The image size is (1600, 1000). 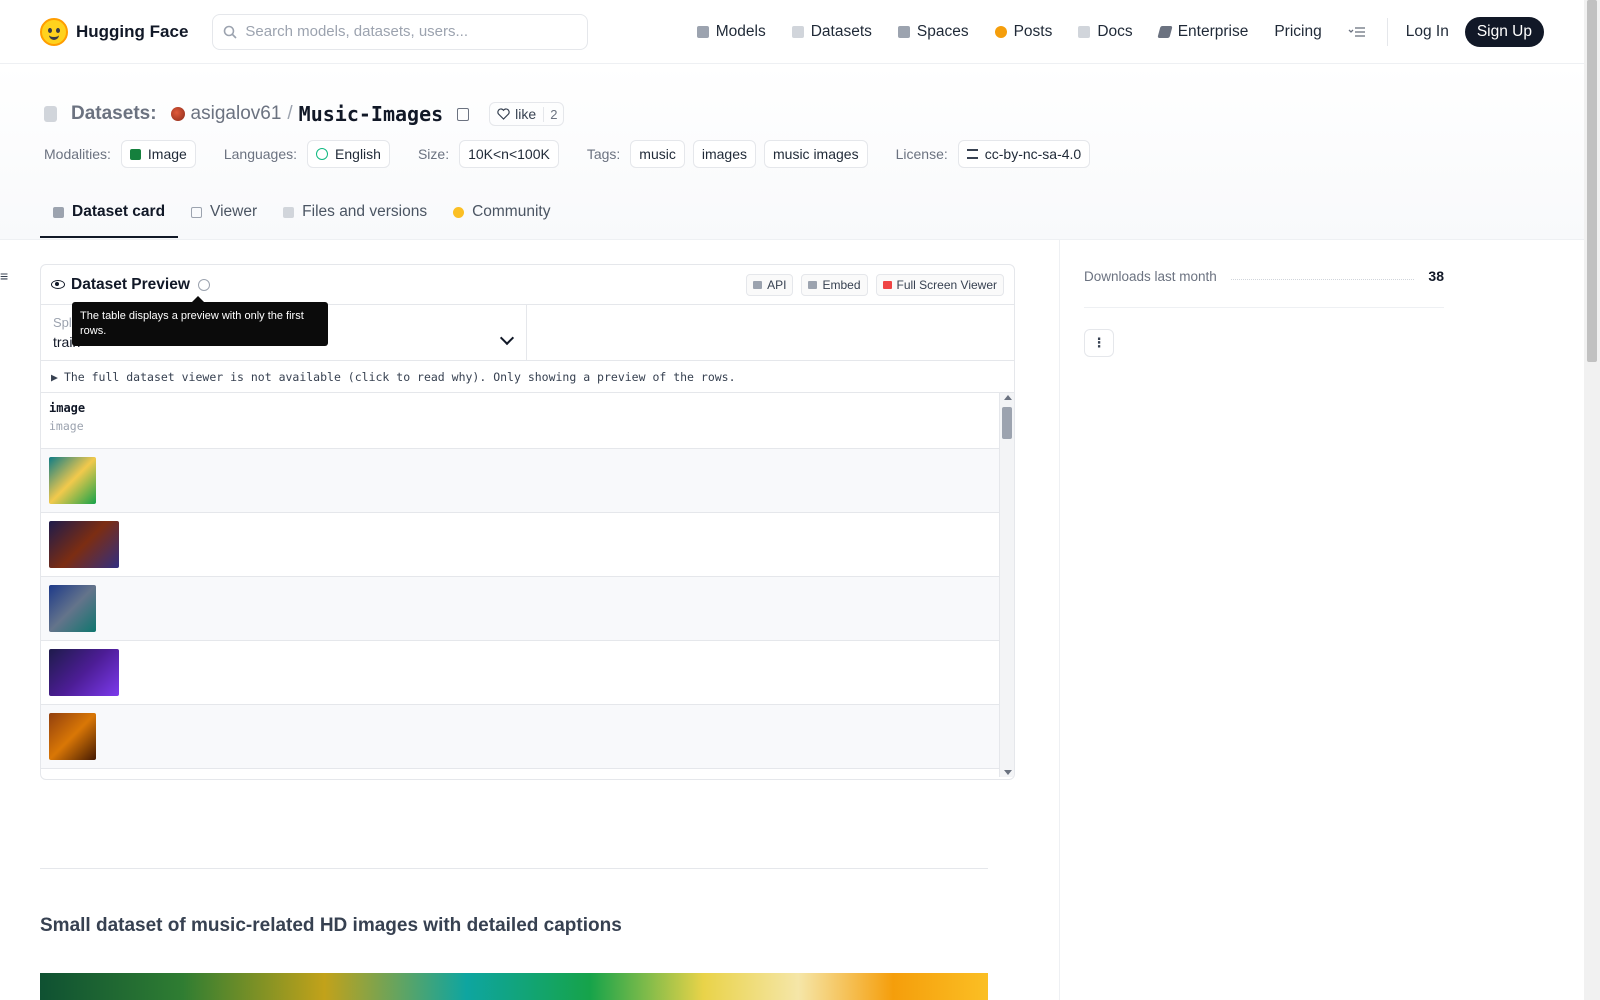 I want to click on enterprise-icon, so click(x=1165, y=31).